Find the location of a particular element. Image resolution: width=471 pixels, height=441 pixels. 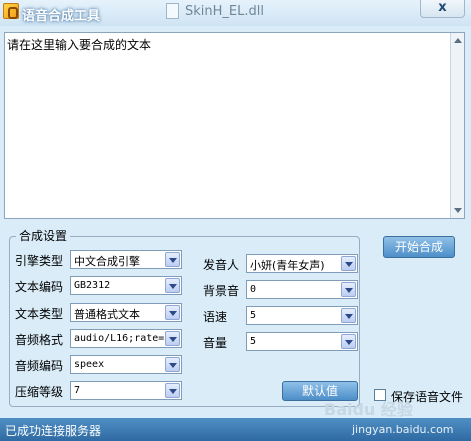

file-icon is located at coordinates (172, 11).